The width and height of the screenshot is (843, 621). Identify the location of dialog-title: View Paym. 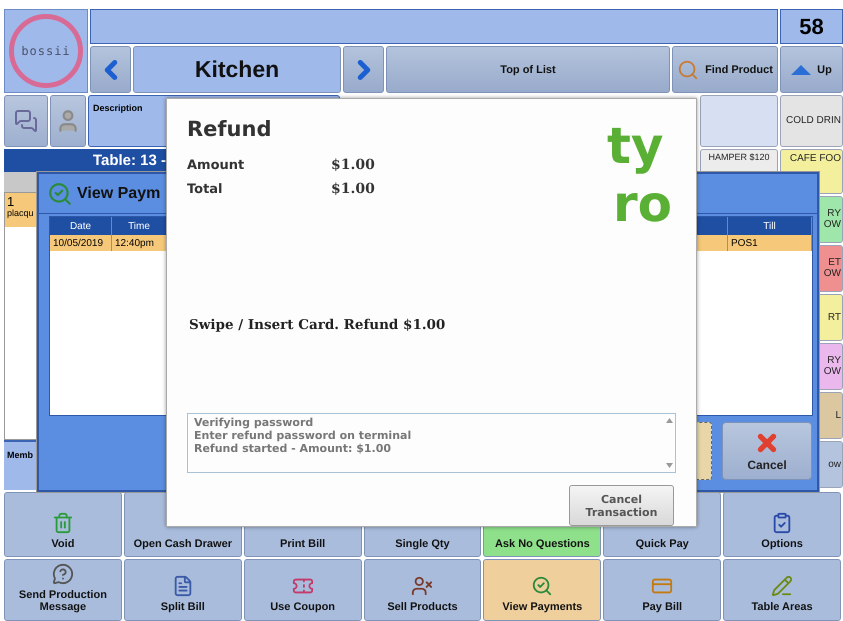
(118, 193).